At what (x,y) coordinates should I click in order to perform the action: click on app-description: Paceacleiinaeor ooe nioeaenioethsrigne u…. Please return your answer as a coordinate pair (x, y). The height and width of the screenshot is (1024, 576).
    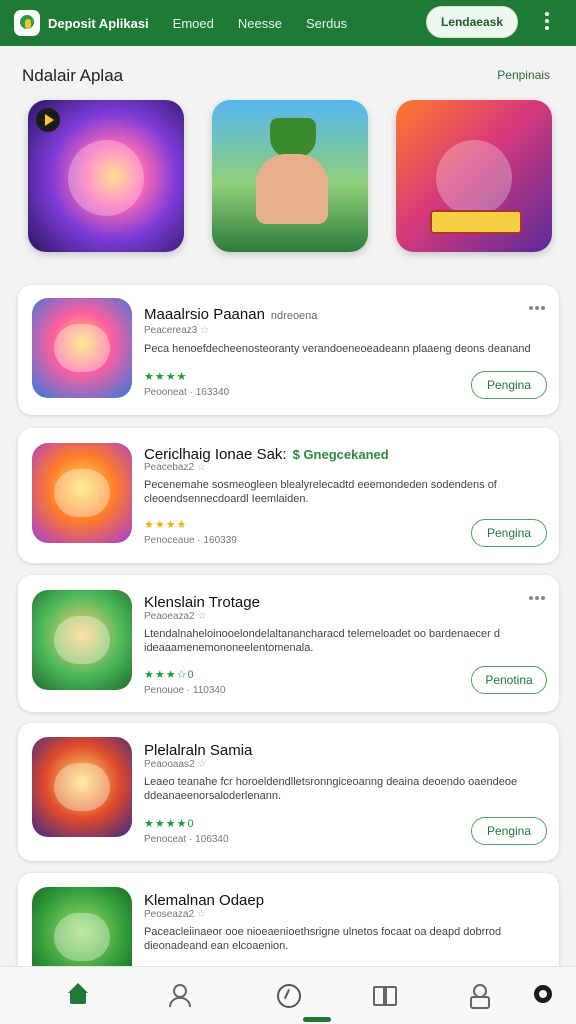
    Looking at the image, I should click on (323, 939).